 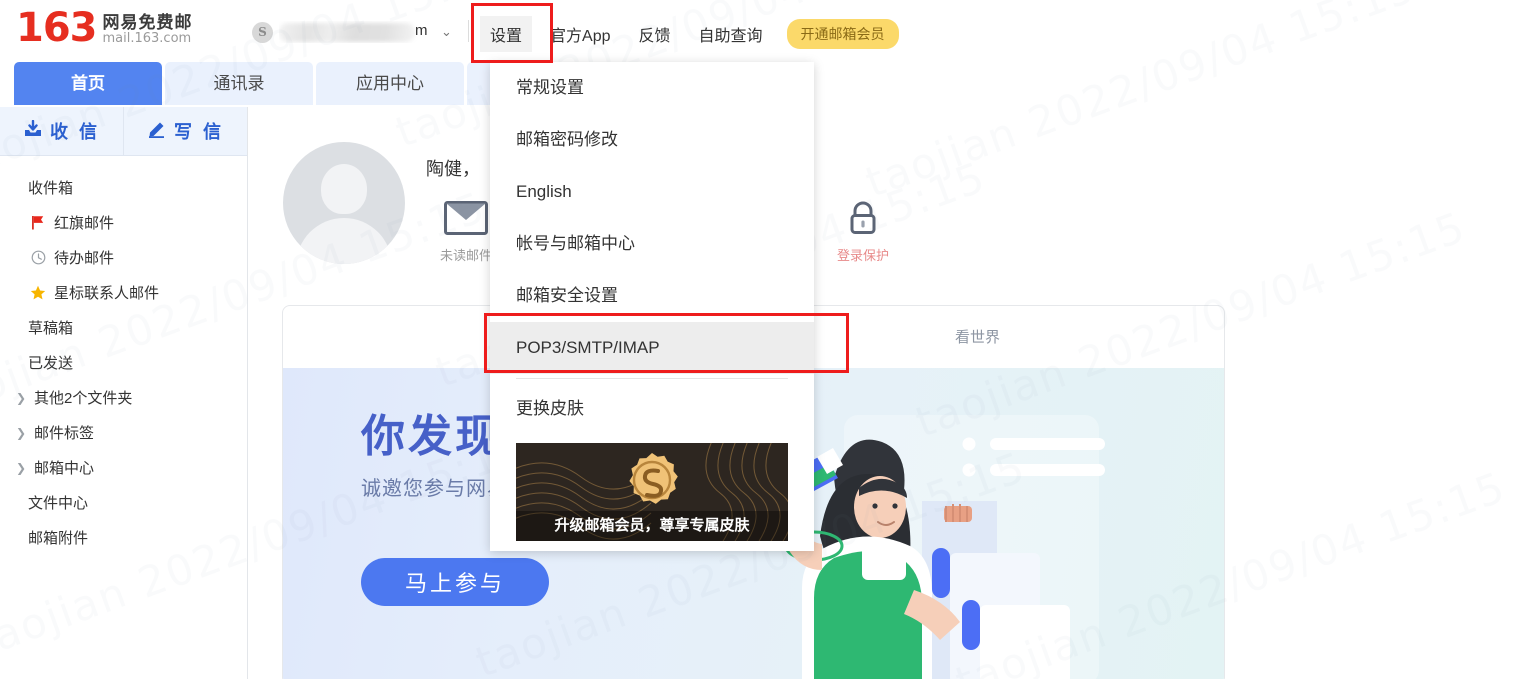 What do you see at coordinates (652, 296) in the screenshot?
I see `menu-item-mailbox-security: 邮箱安全设置` at bounding box center [652, 296].